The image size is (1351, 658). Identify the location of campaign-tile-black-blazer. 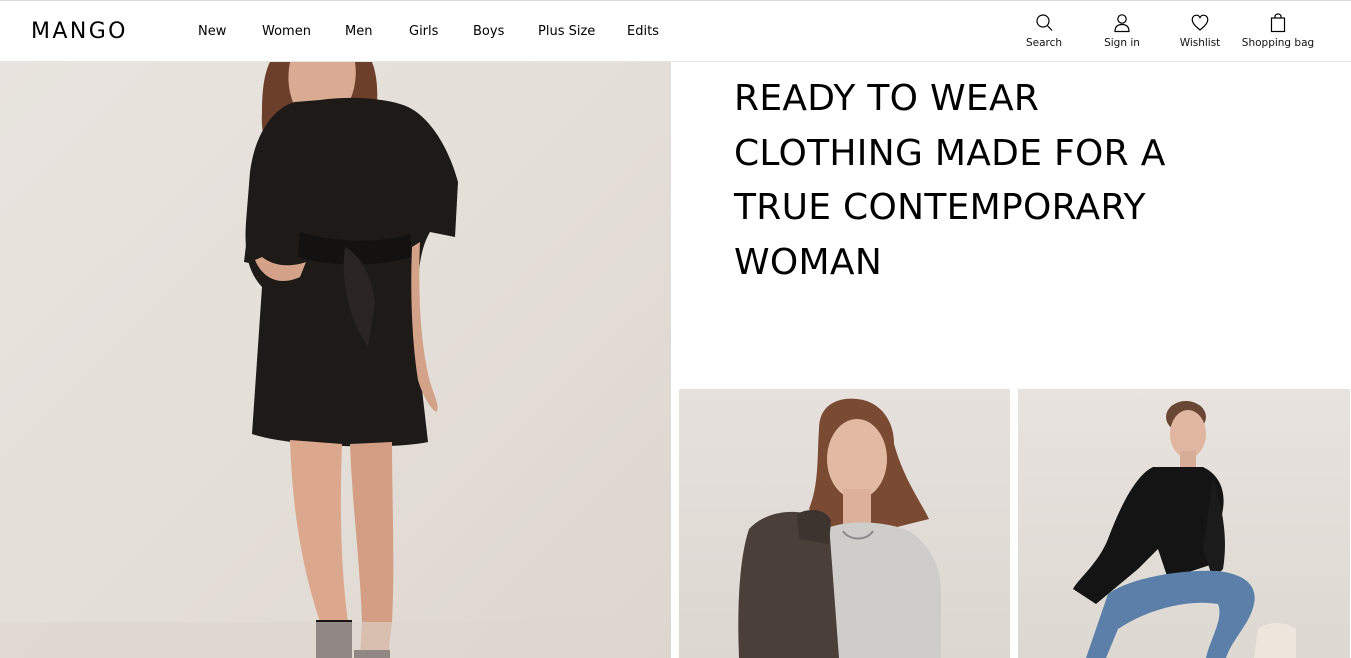
(1184, 523).